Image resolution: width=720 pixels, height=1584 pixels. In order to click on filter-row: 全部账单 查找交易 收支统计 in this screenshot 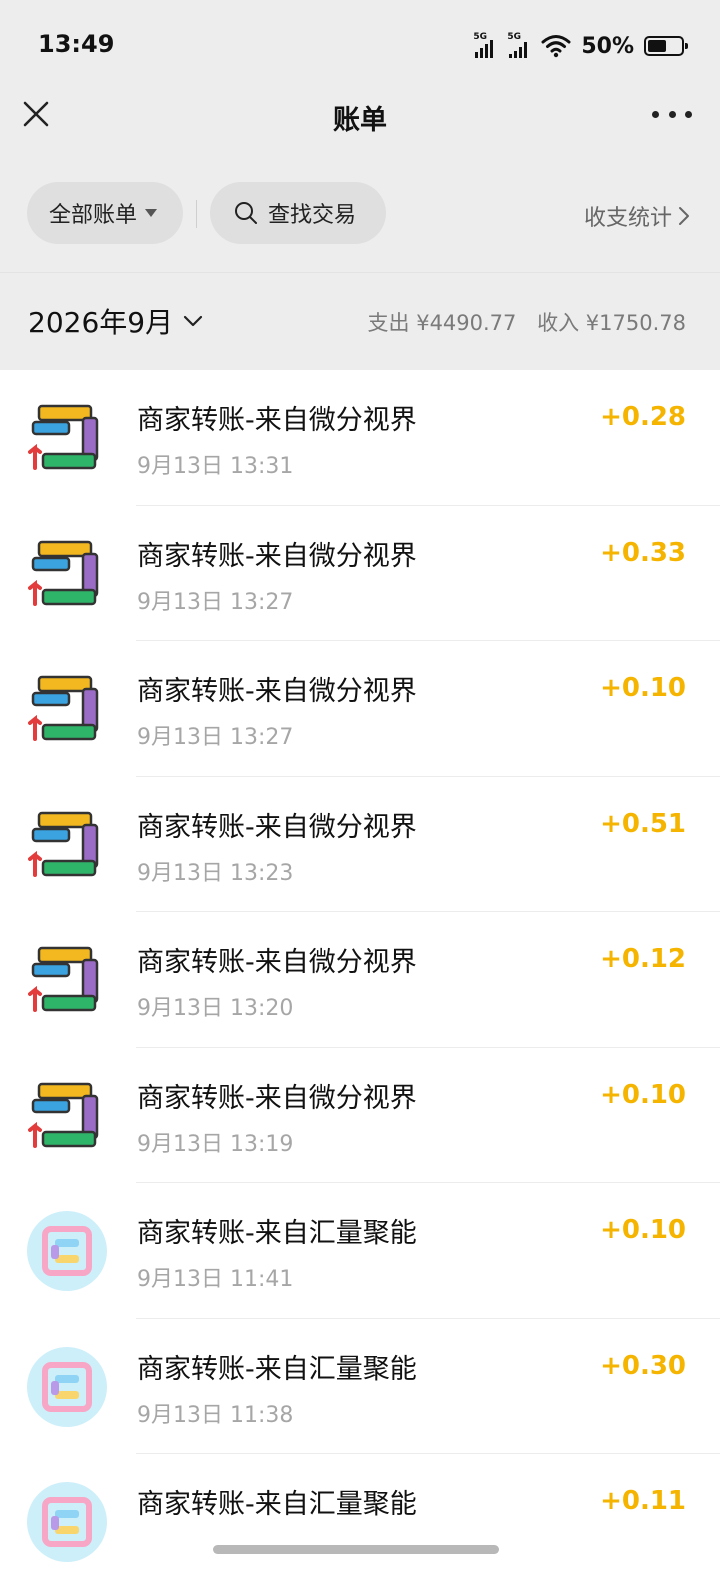, I will do `click(360, 214)`.